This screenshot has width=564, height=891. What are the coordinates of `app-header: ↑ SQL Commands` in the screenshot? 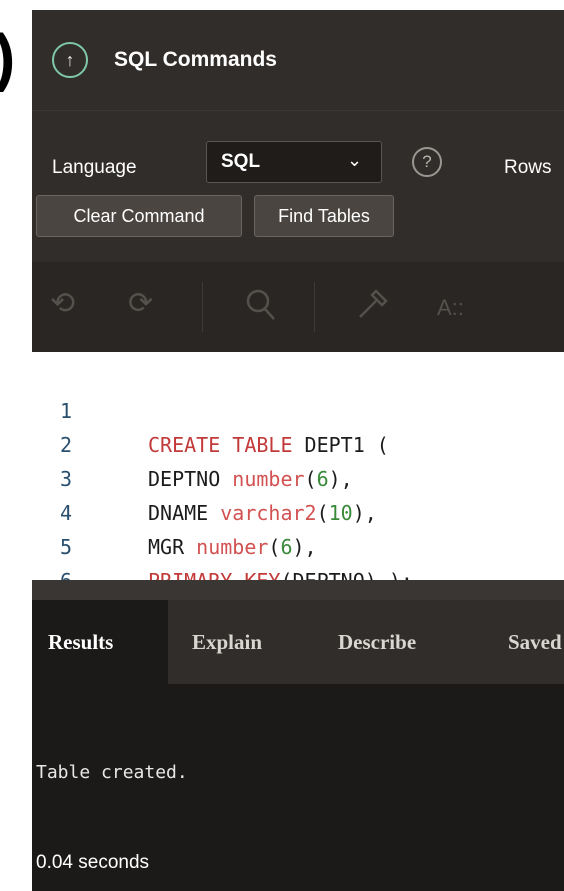 It's located at (298, 60).